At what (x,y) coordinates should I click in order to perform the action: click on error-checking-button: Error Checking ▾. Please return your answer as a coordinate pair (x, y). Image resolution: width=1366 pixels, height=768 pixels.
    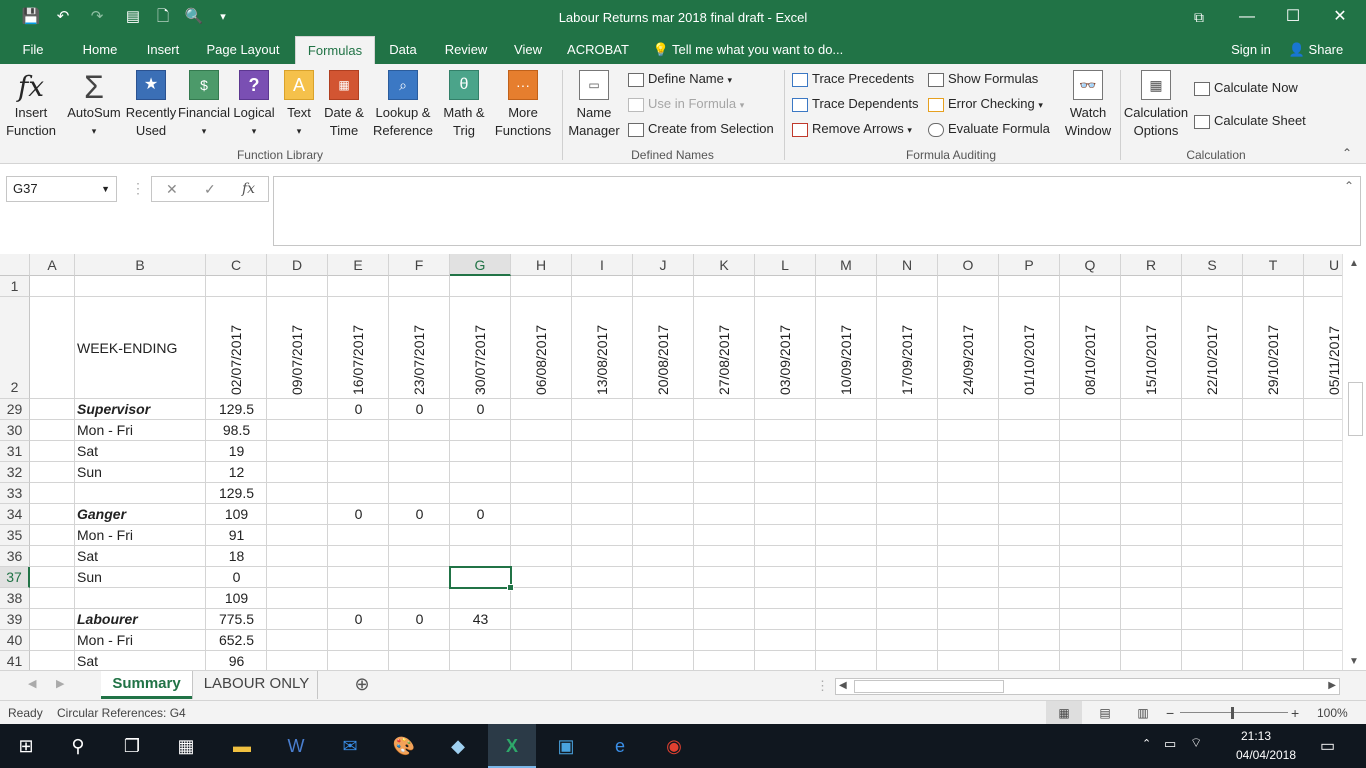
    Looking at the image, I should click on (985, 104).